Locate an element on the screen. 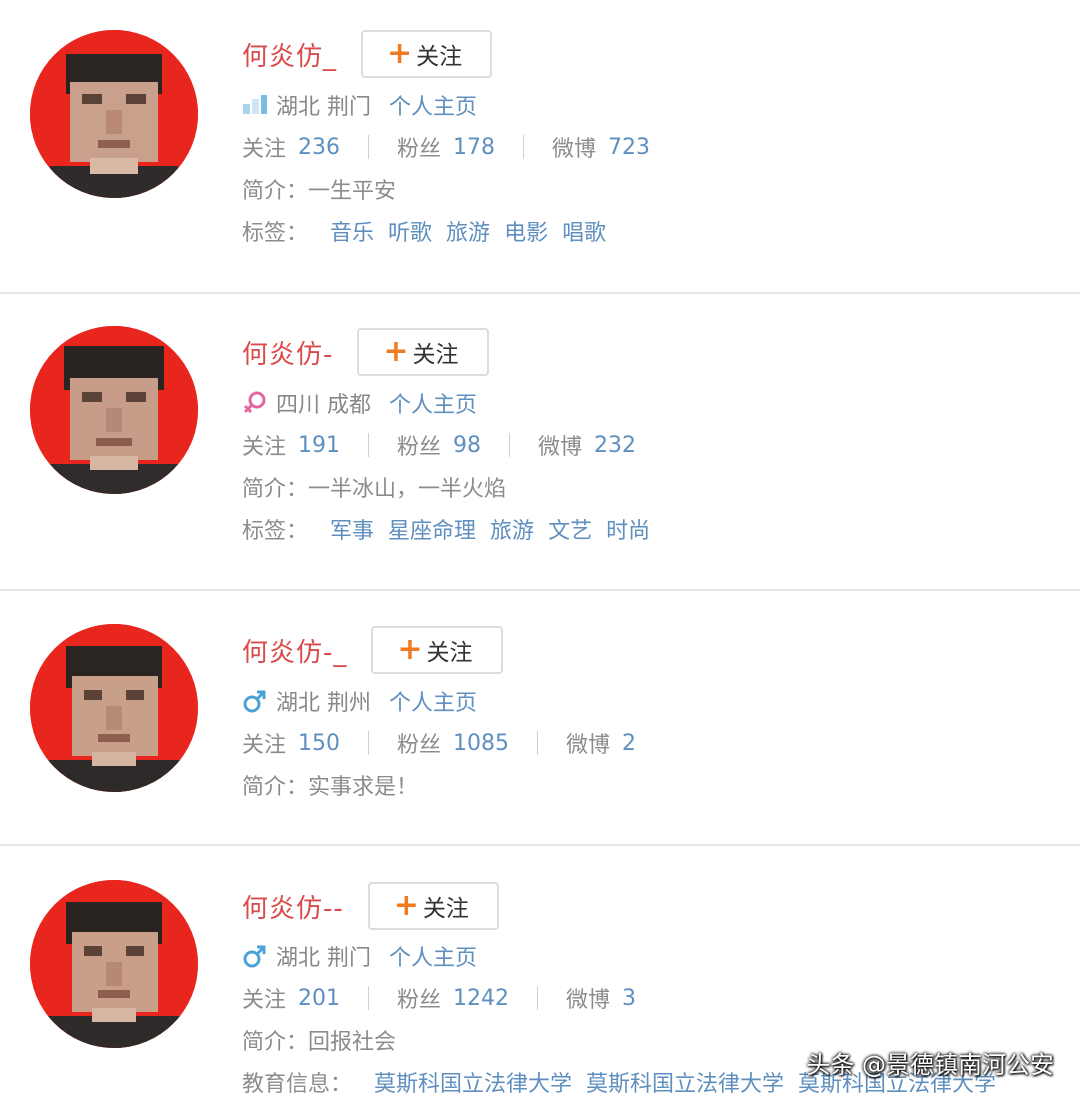 The width and height of the screenshot is (1080, 1104). tag-link: 文艺 is located at coordinates (570, 529).